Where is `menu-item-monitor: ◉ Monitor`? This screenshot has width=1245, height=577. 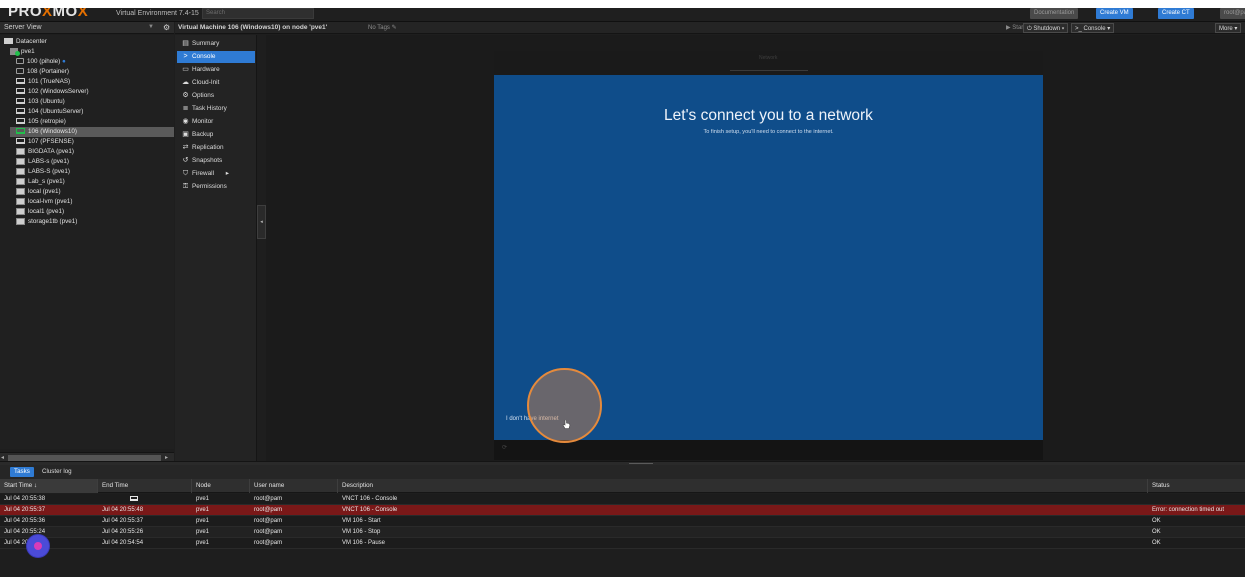 menu-item-monitor: ◉ Monitor is located at coordinates (216, 122).